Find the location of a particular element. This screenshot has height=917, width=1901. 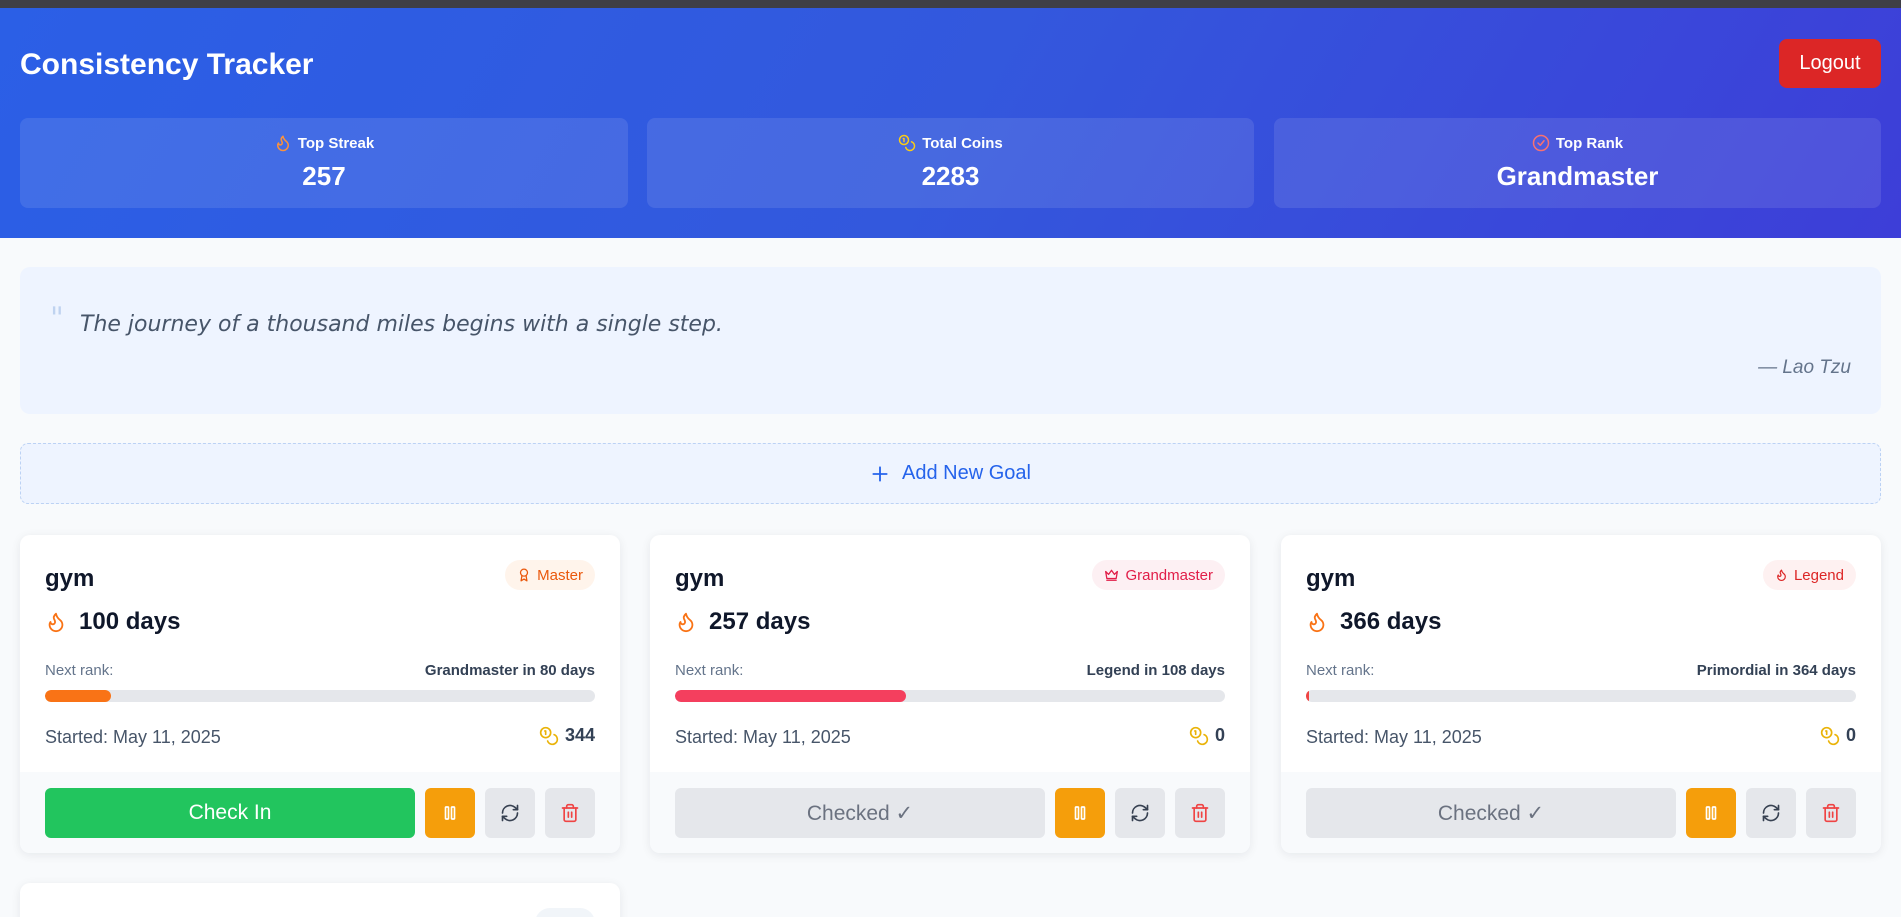

rank-label: Legend is located at coordinates (1818, 575).